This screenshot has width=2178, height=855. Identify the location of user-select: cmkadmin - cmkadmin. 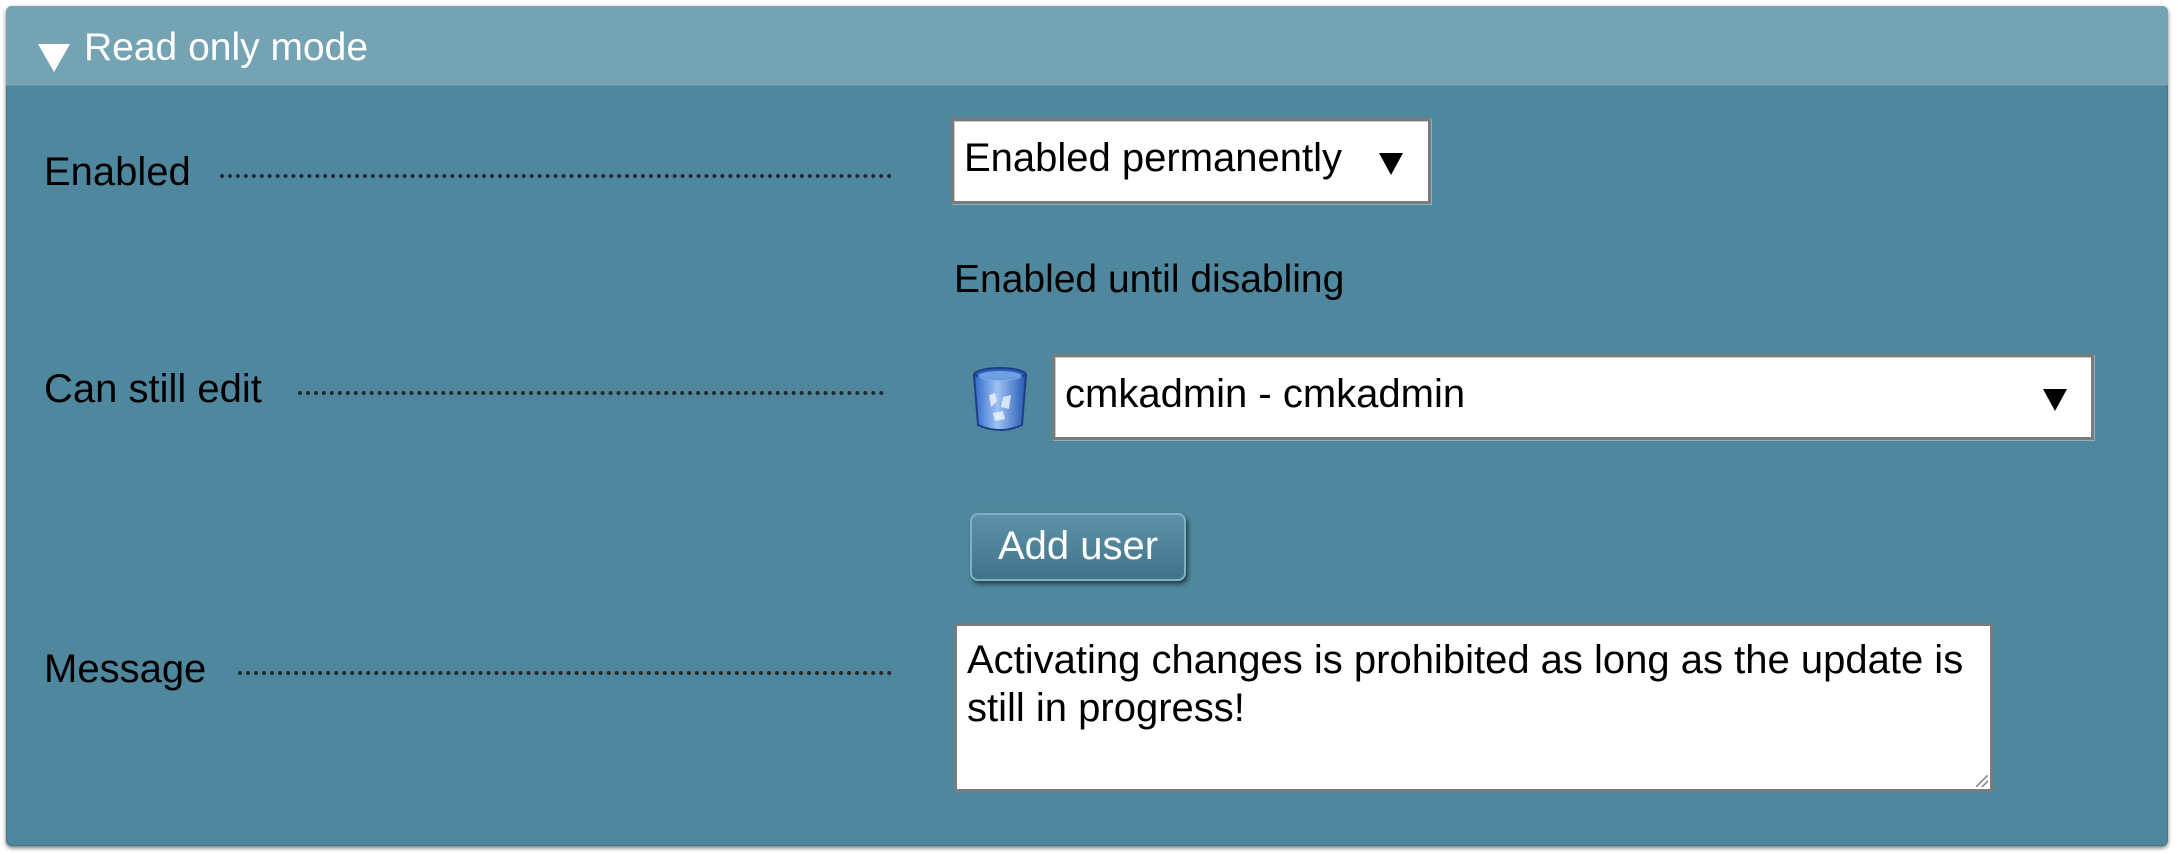
(1573, 397).